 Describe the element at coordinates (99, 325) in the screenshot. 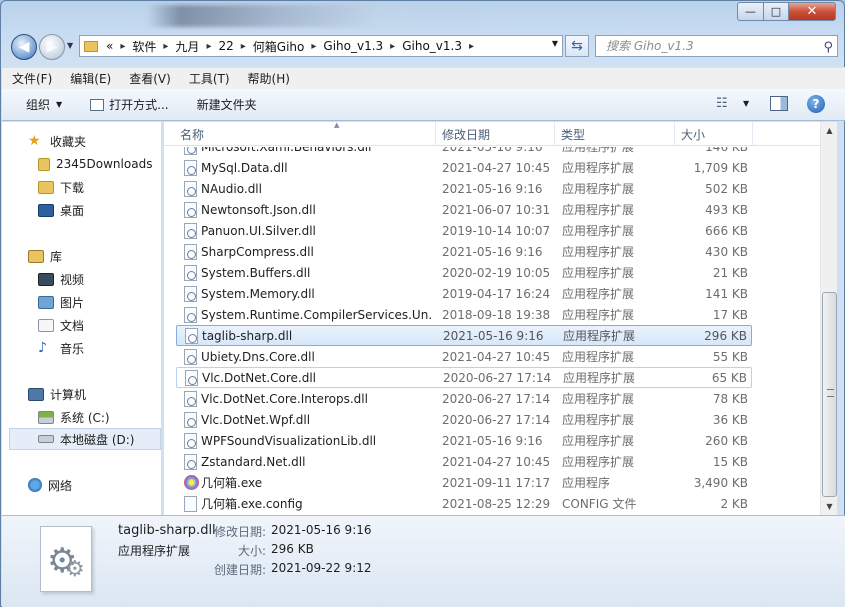

I see `nav-item-documents: 文档` at that location.